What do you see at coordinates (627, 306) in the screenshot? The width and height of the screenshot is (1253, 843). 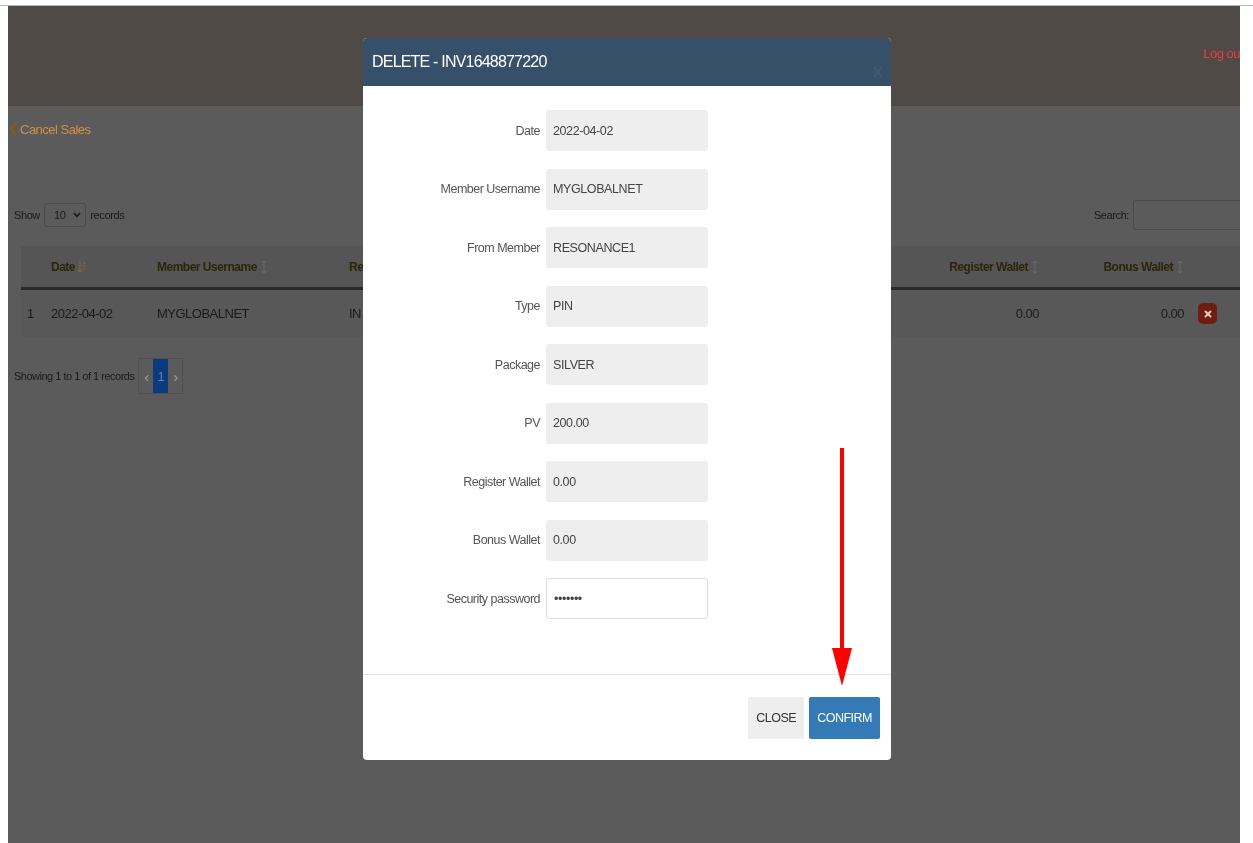 I see `readonly-field: PIN` at bounding box center [627, 306].